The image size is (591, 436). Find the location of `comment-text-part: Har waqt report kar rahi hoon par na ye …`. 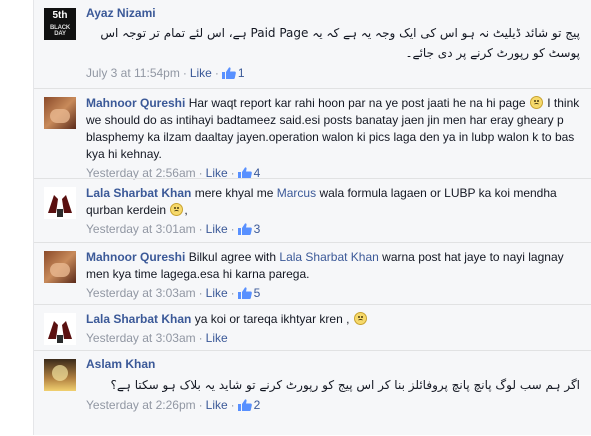

comment-text-part: Har waqt report kar rahi hoon par na ye … is located at coordinates (357, 103).